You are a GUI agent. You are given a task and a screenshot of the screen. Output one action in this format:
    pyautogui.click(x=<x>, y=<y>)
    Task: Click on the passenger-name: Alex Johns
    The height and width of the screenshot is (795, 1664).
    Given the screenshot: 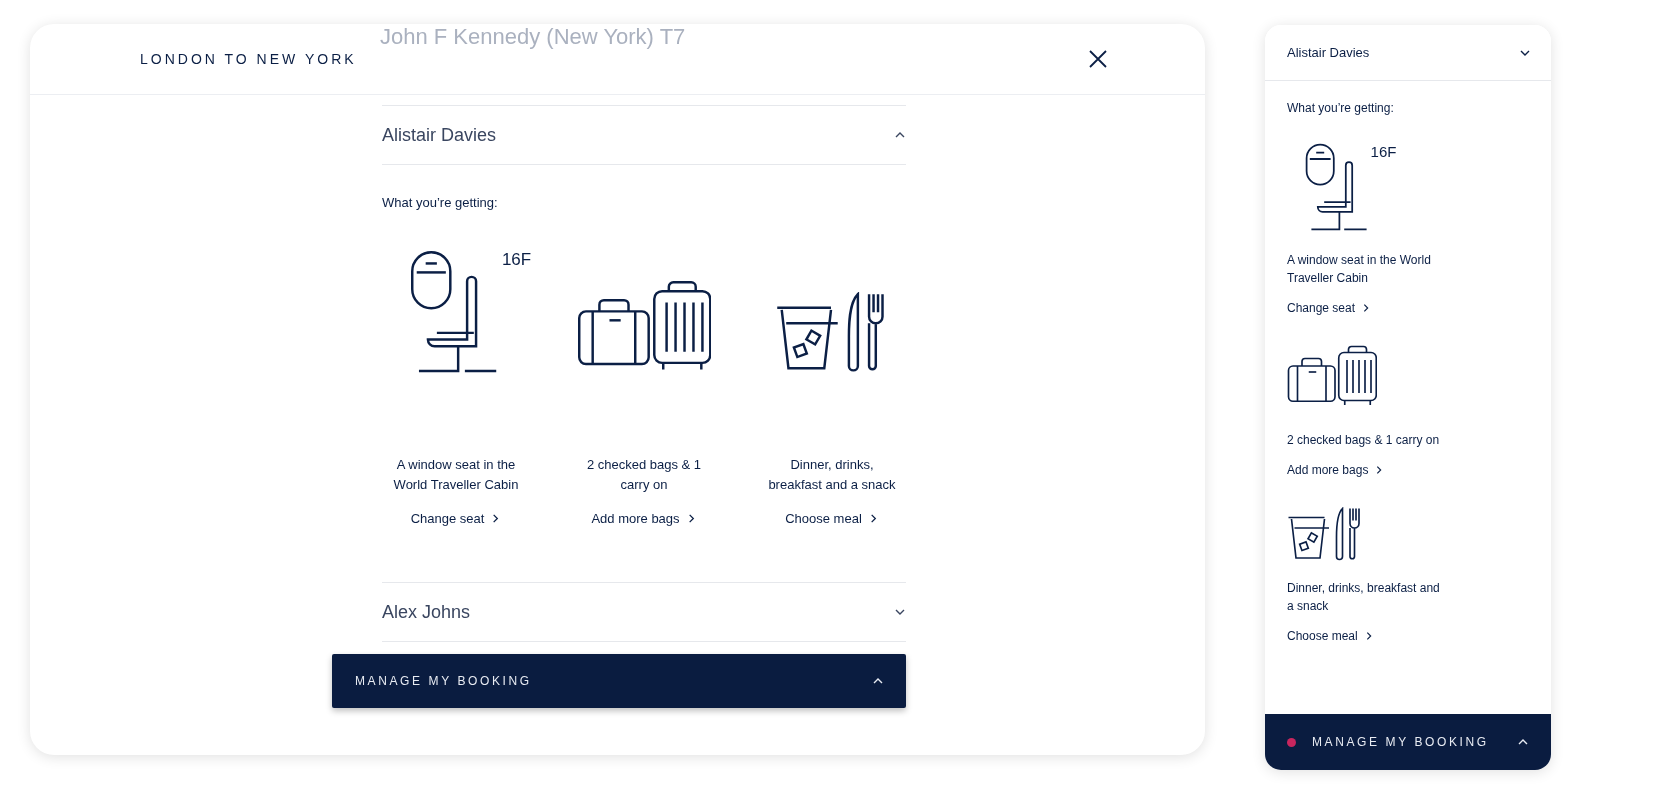 What is the action you would take?
    pyautogui.click(x=426, y=612)
    